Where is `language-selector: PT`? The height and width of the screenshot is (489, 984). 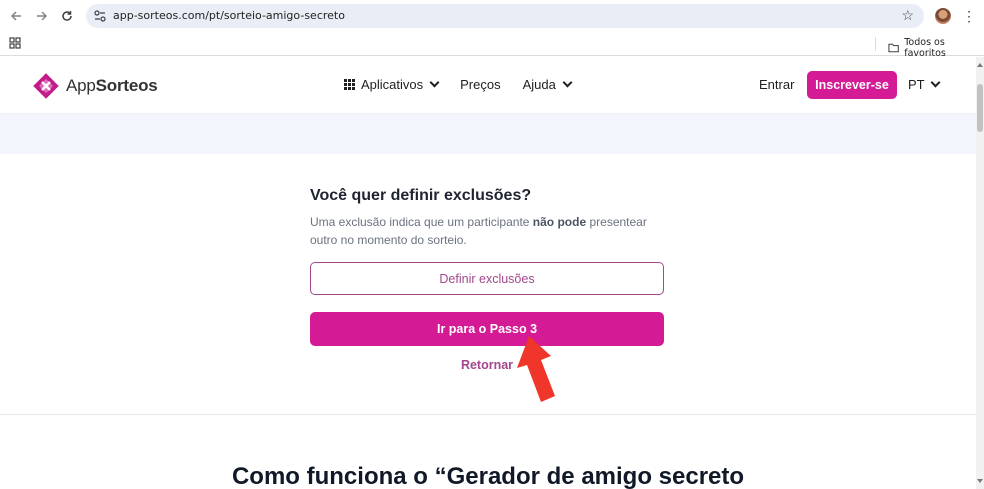 language-selector: PT is located at coordinates (924, 84).